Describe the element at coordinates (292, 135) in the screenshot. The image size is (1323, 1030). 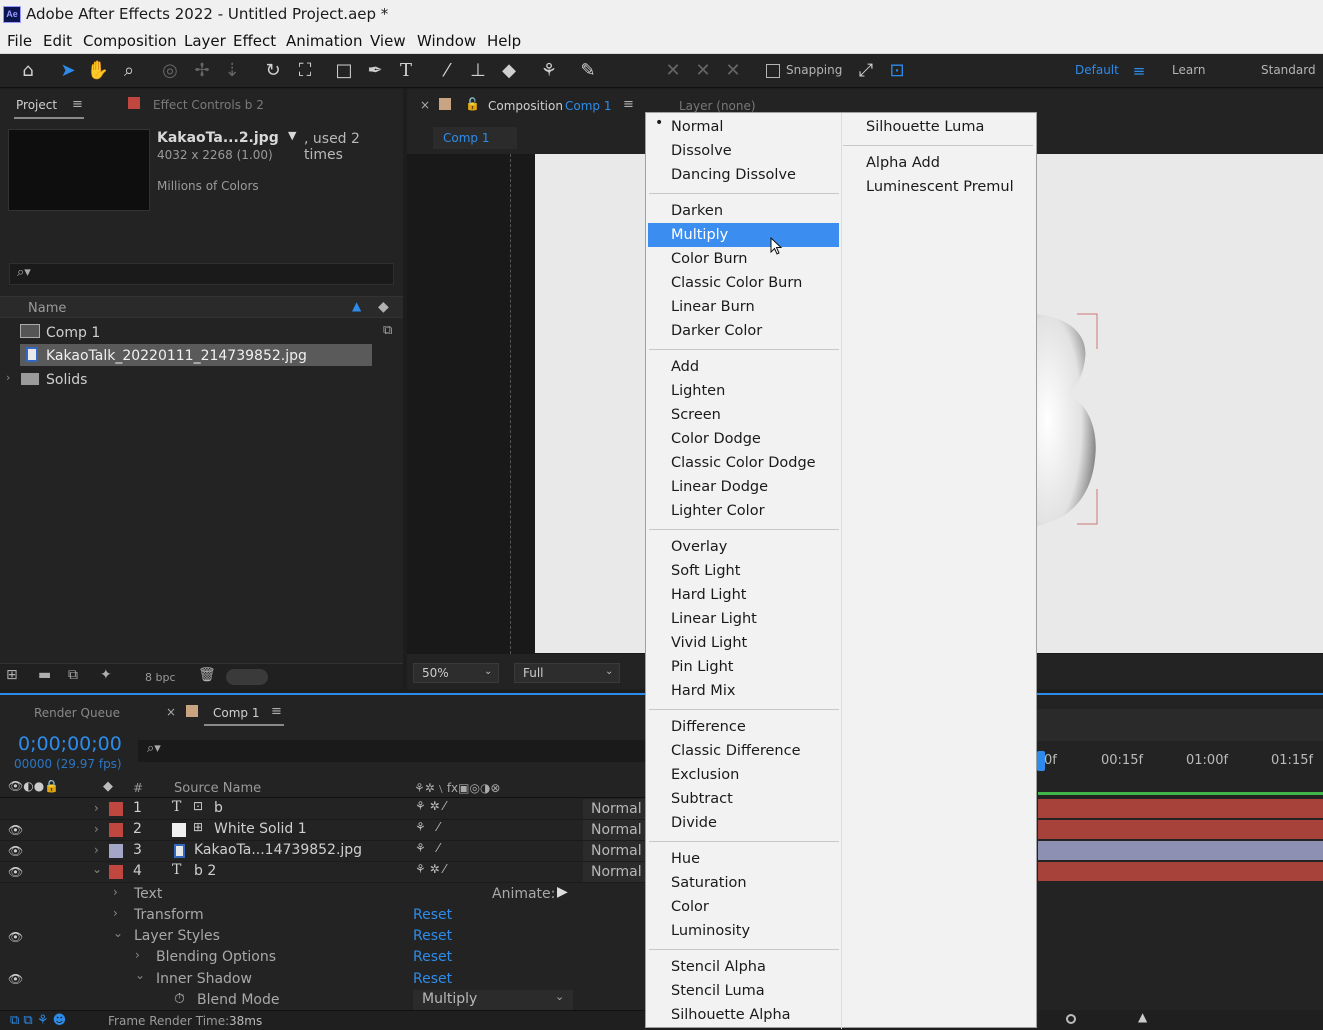
I see `usage-dropdown-icon: ▼` at that location.